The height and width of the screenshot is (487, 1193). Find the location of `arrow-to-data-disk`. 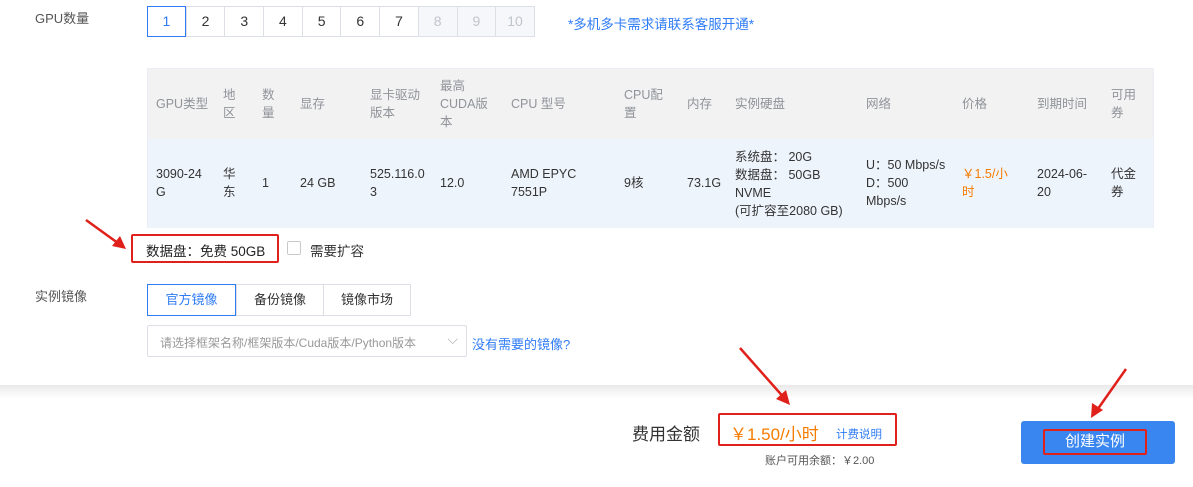

arrow-to-data-disk is located at coordinates (105, 233).